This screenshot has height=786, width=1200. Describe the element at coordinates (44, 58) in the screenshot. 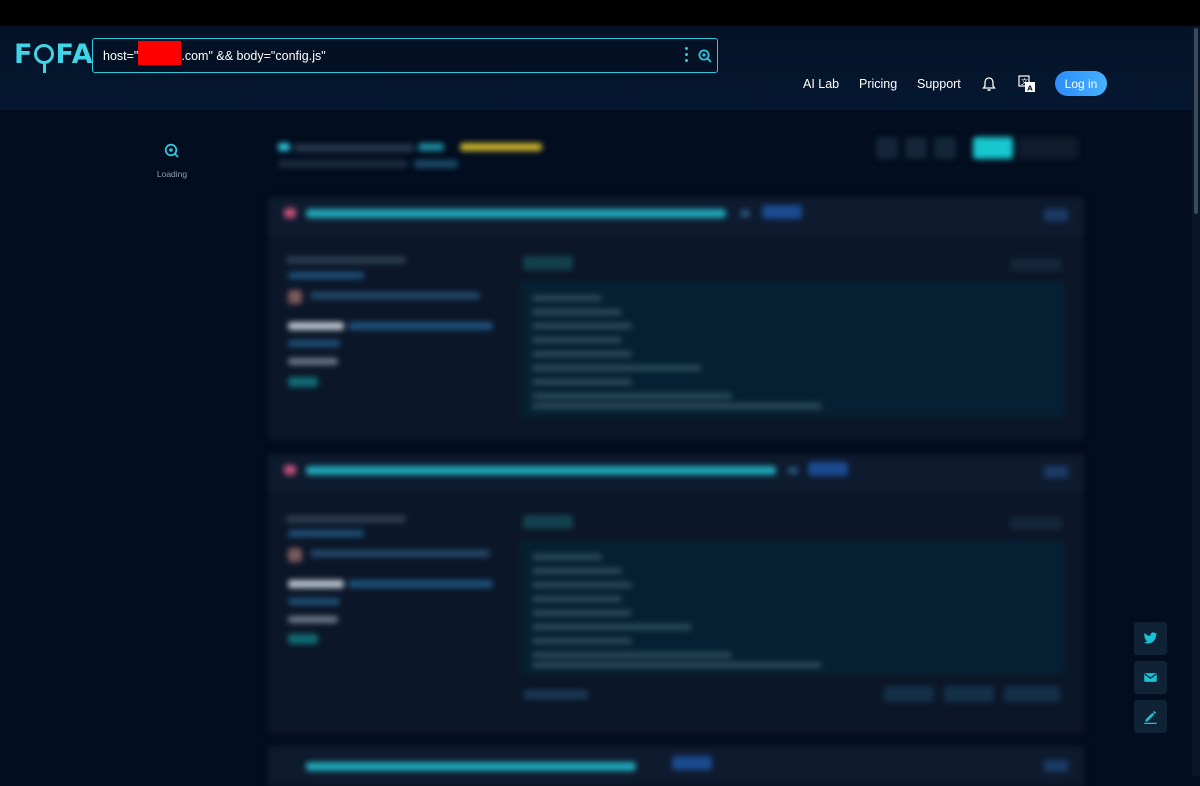

I see `logo-magnifier-o` at that location.